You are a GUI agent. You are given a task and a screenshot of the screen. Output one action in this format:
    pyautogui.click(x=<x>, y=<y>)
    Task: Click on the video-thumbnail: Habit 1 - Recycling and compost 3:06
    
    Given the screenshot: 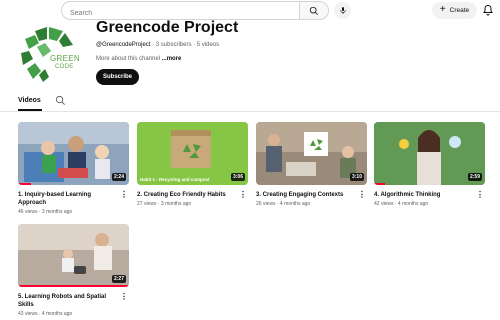 What is the action you would take?
    pyautogui.click(x=192, y=153)
    